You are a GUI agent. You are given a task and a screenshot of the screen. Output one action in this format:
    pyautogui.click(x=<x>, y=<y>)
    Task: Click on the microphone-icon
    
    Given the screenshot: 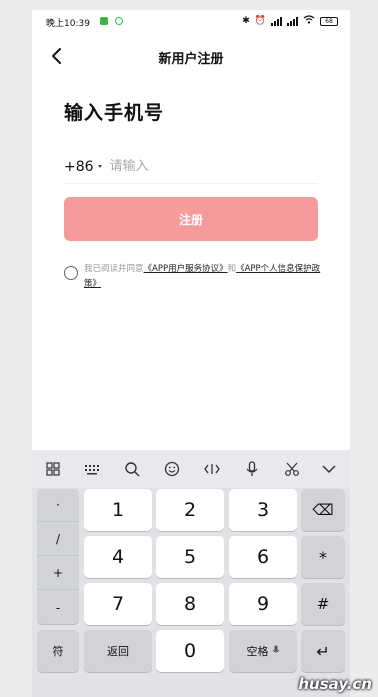 What is the action you would take?
    pyautogui.click(x=252, y=469)
    